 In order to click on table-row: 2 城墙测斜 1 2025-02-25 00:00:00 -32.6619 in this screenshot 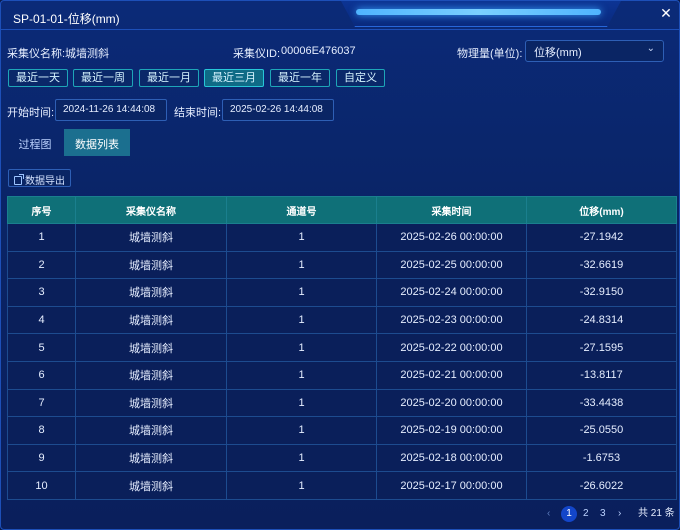, I will do `click(342, 265)`.